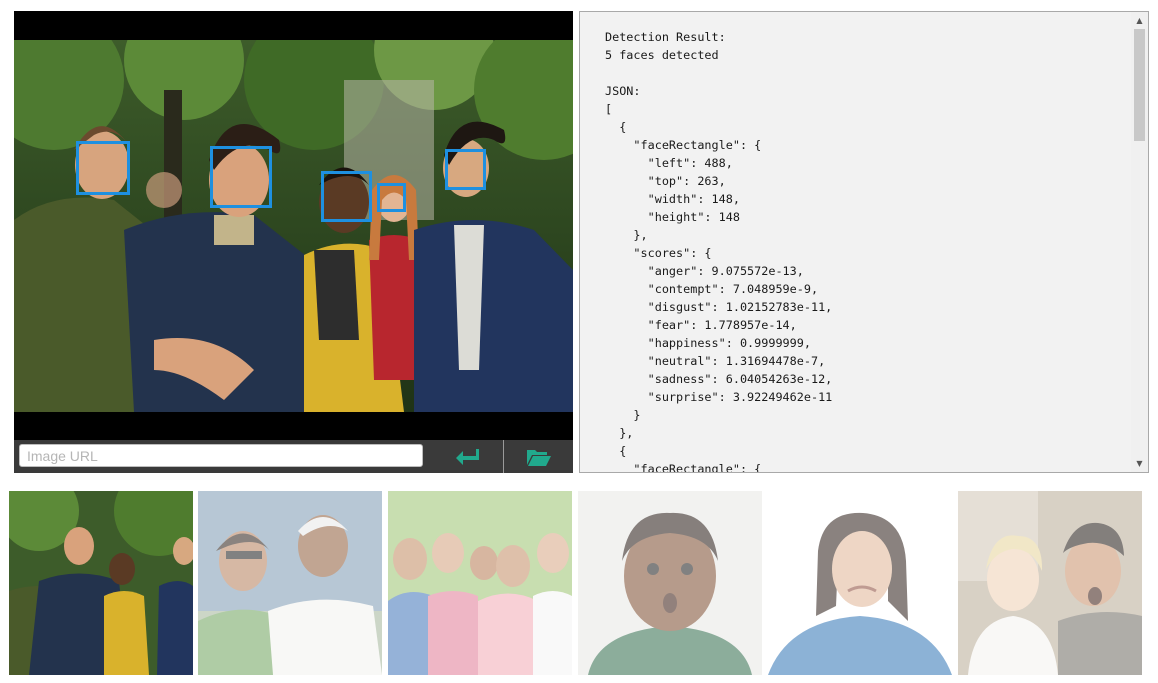 Image resolution: width=1158 pixels, height=683 pixels. Describe the element at coordinates (101, 583) in the screenshot. I see `thumbnail-group-friends` at that location.